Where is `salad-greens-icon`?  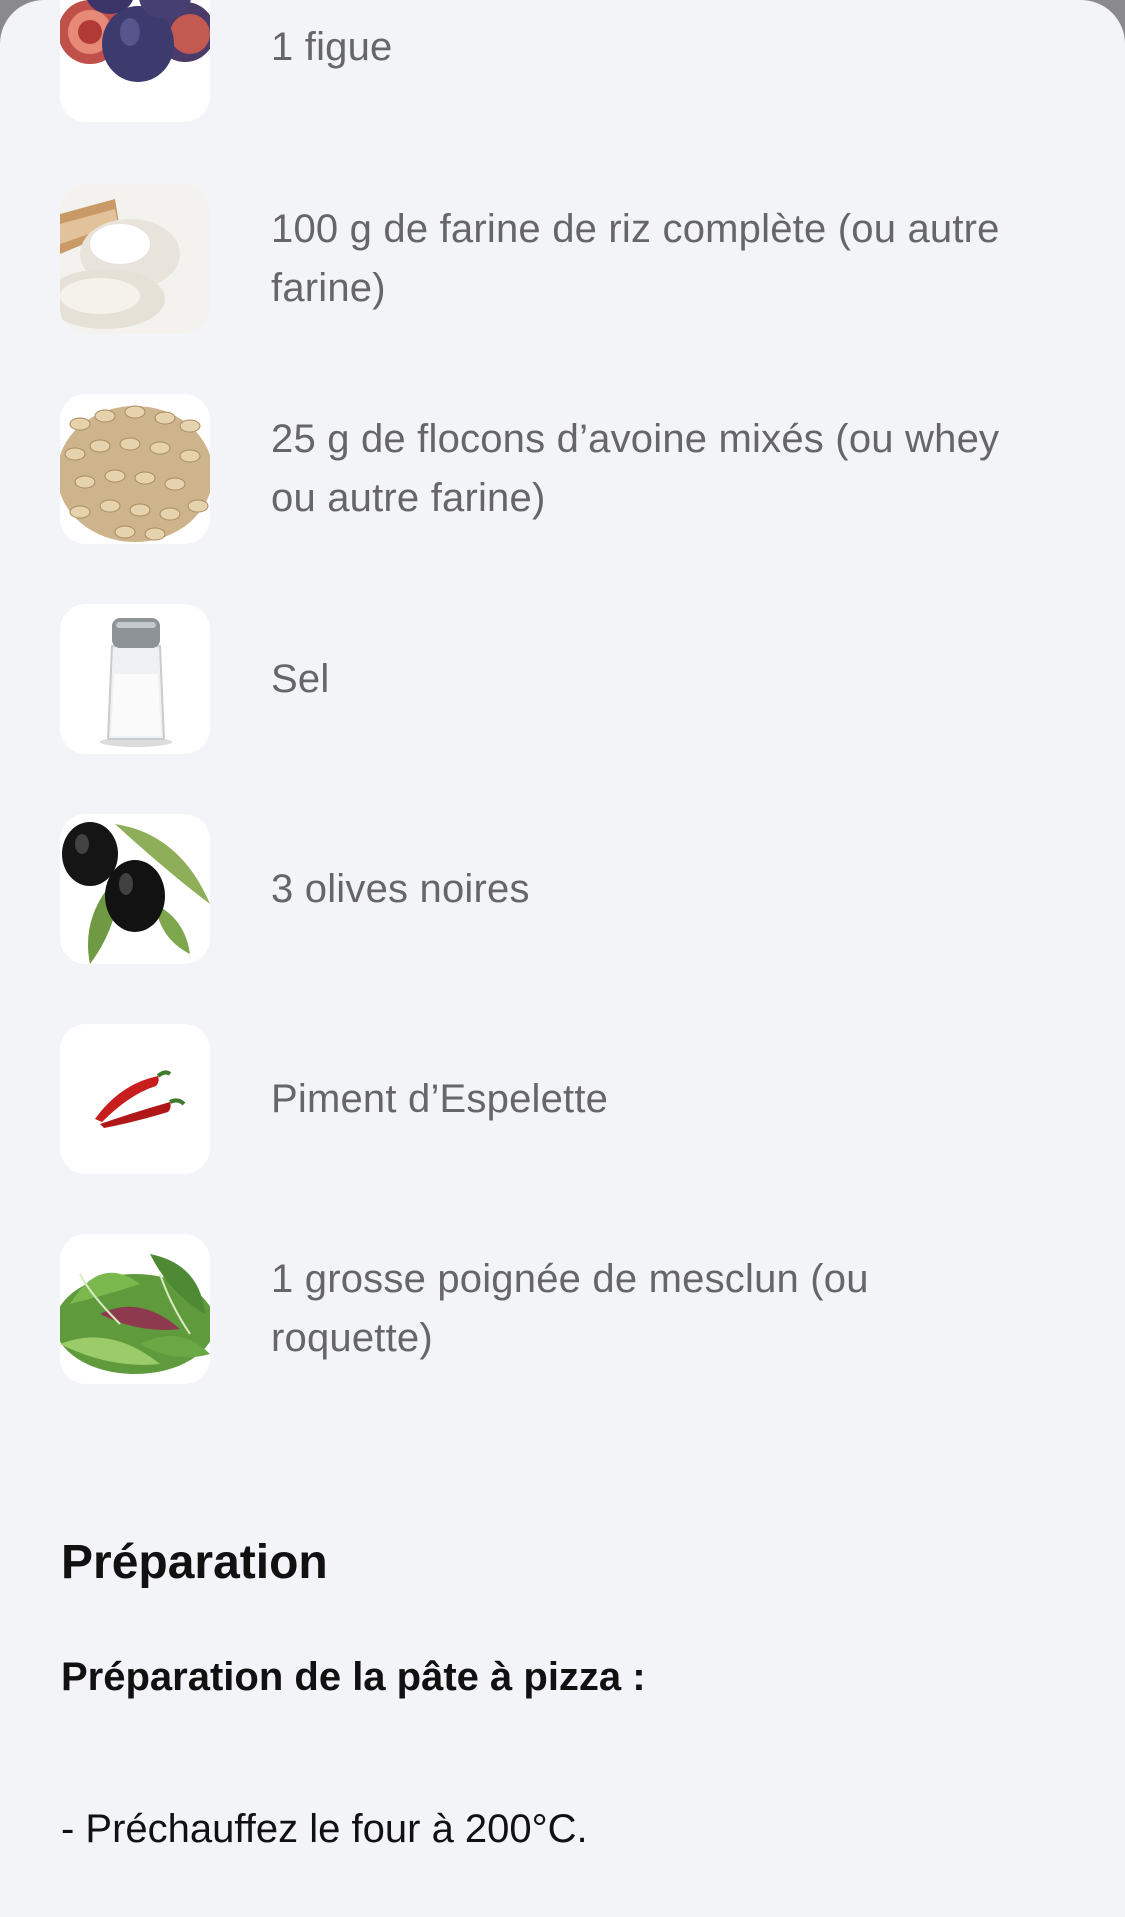
salad-greens-icon is located at coordinates (135, 1309).